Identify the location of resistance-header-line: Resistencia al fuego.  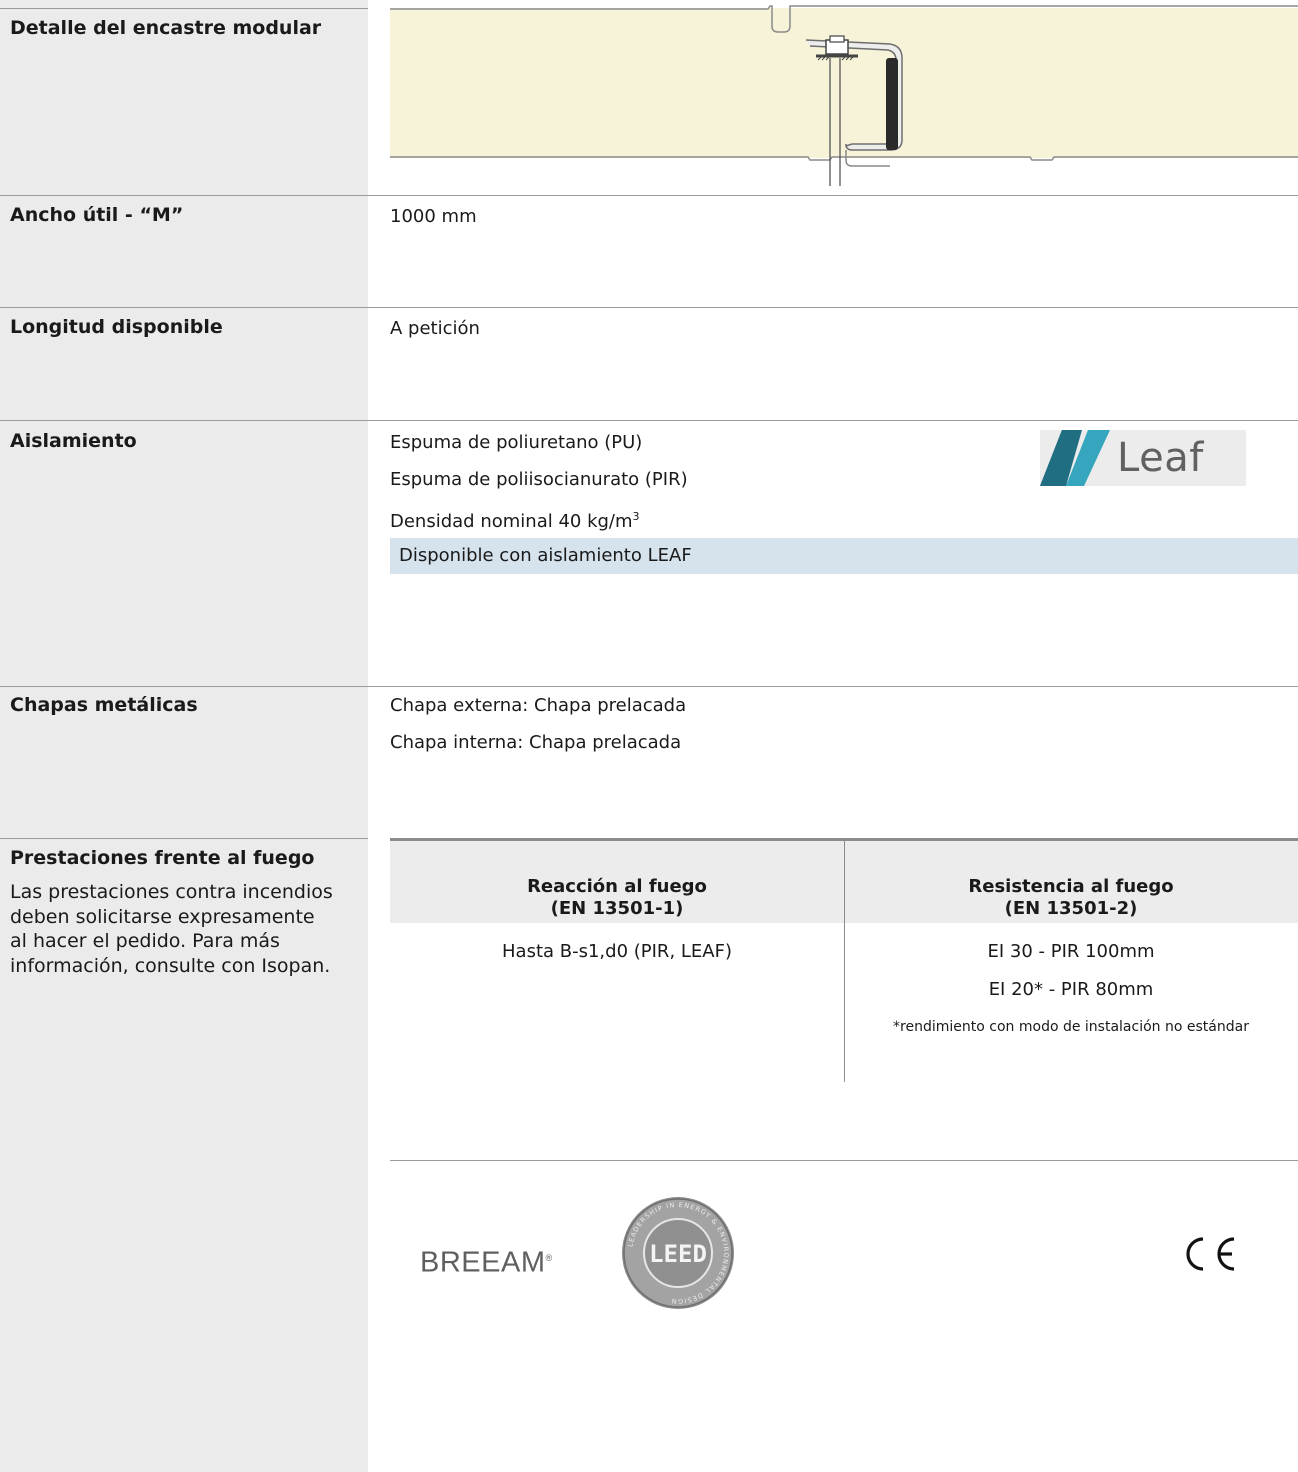
(1071, 886).